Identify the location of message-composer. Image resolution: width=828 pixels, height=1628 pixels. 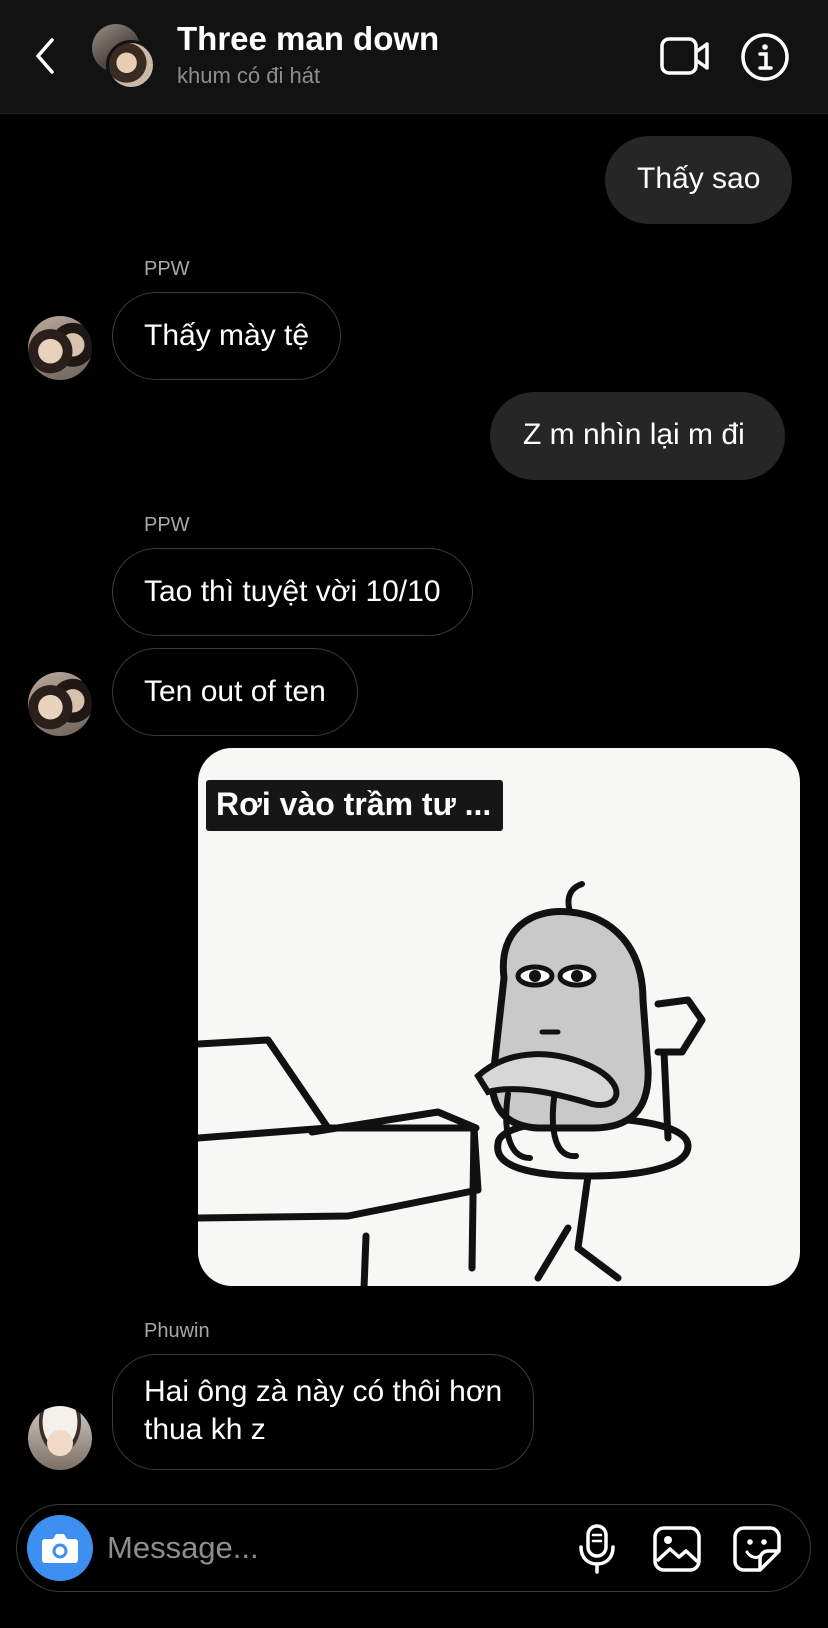
(413, 1548).